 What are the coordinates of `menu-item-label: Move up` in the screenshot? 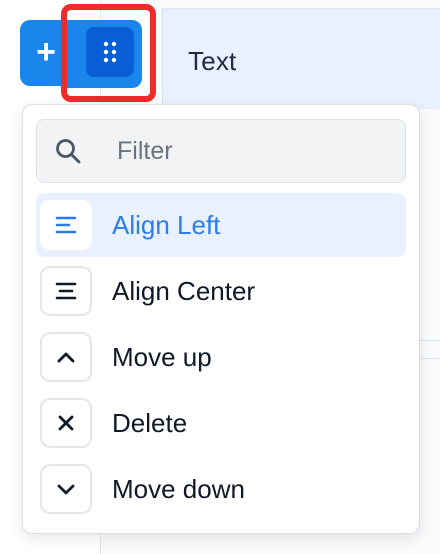 It's located at (162, 356).